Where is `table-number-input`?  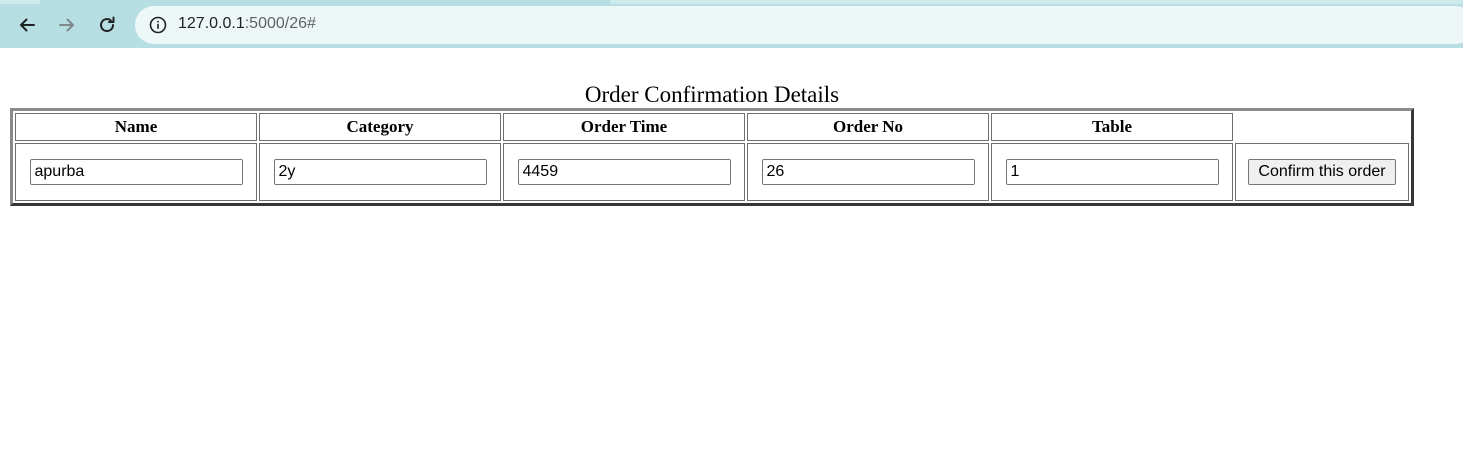 table-number-input is located at coordinates (1112, 172).